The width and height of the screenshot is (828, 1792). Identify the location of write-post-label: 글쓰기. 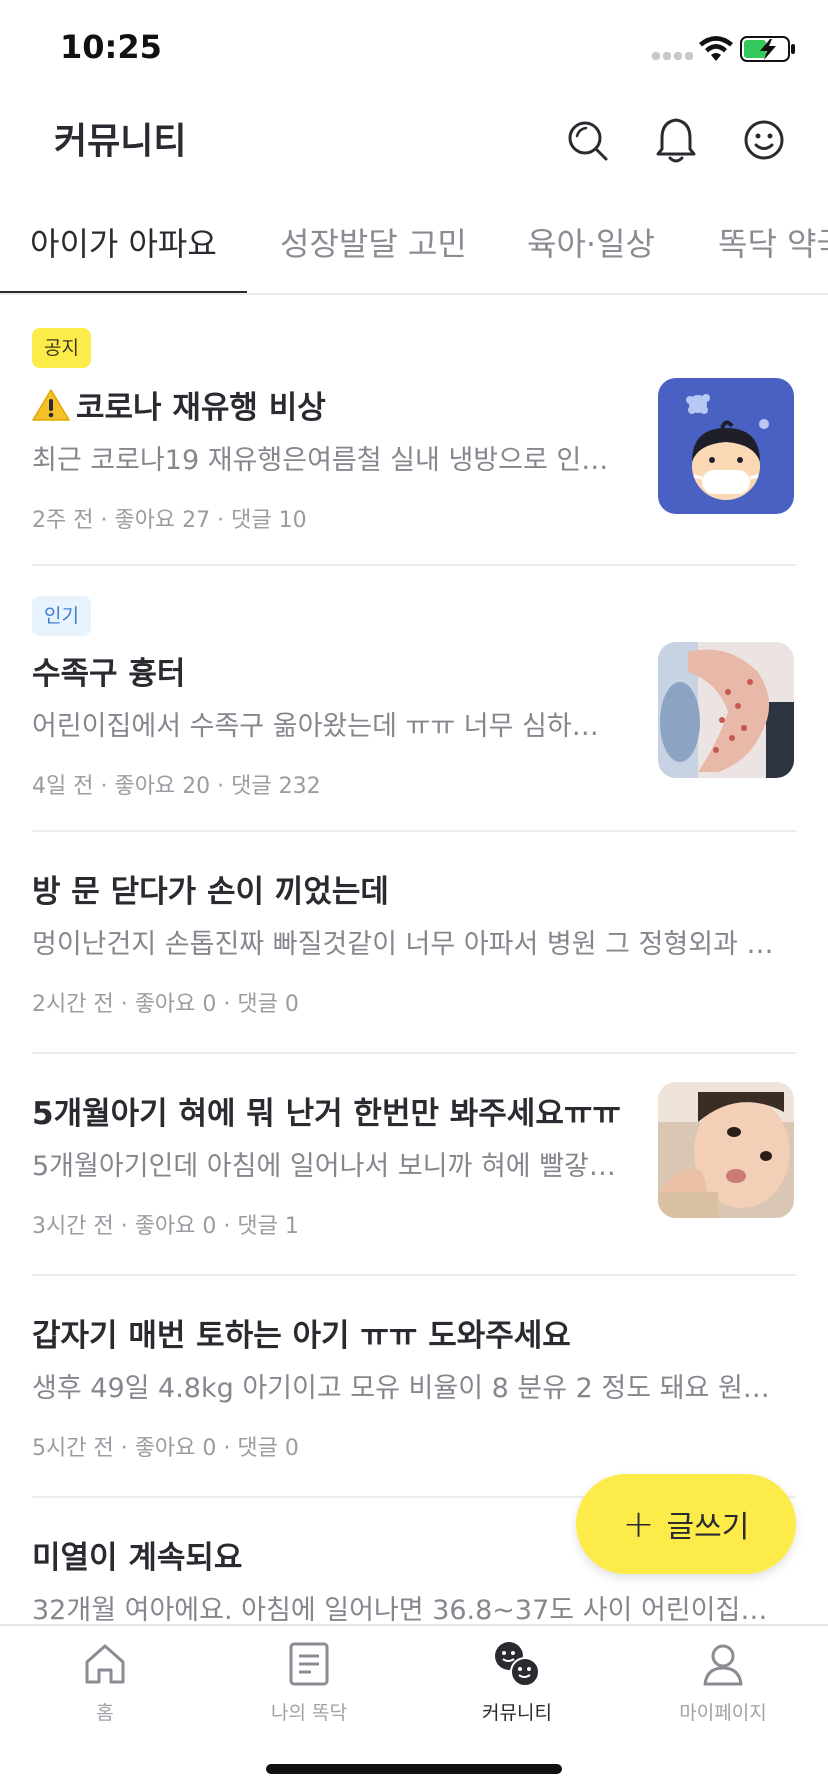
(708, 1527).